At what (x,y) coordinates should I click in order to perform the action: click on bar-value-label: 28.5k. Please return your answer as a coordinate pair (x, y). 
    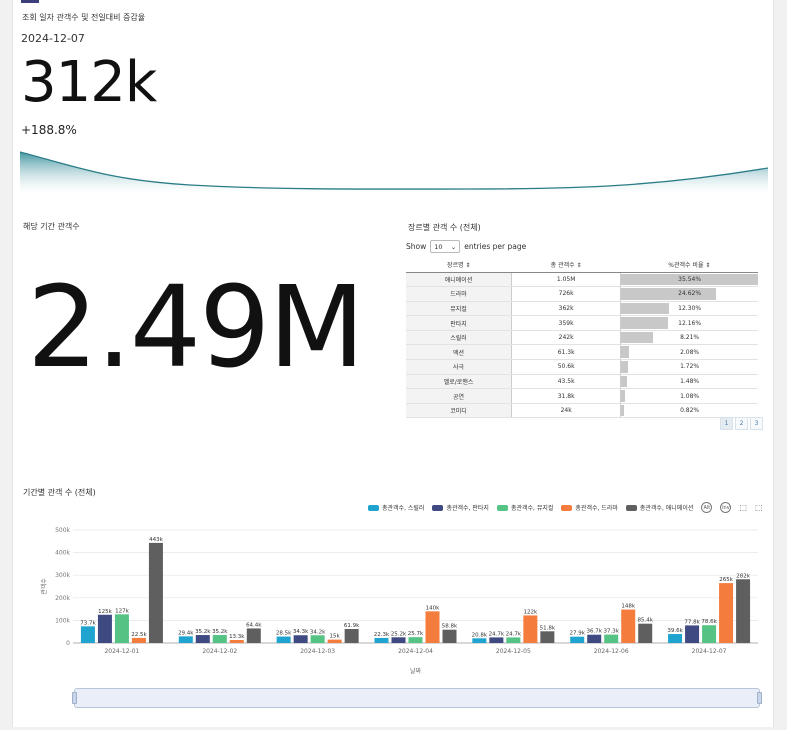
    Looking at the image, I should click on (284, 634).